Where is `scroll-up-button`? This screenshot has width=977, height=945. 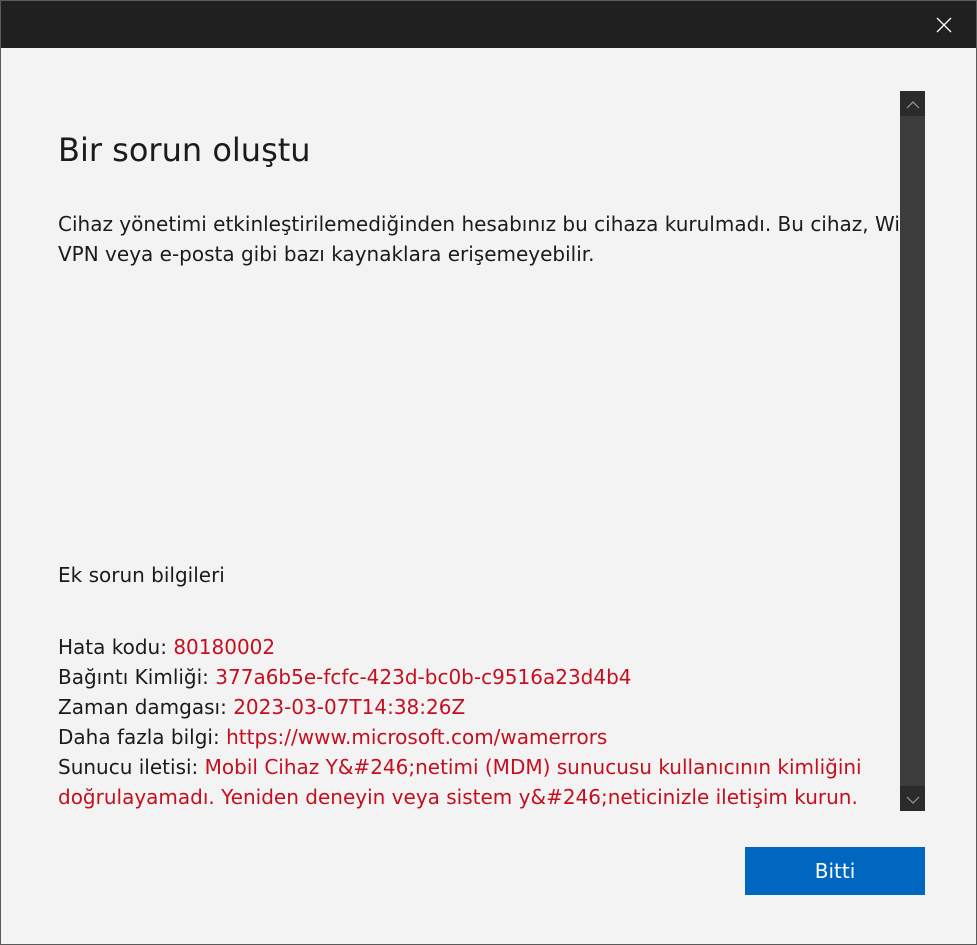 scroll-up-button is located at coordinates (912, 103).